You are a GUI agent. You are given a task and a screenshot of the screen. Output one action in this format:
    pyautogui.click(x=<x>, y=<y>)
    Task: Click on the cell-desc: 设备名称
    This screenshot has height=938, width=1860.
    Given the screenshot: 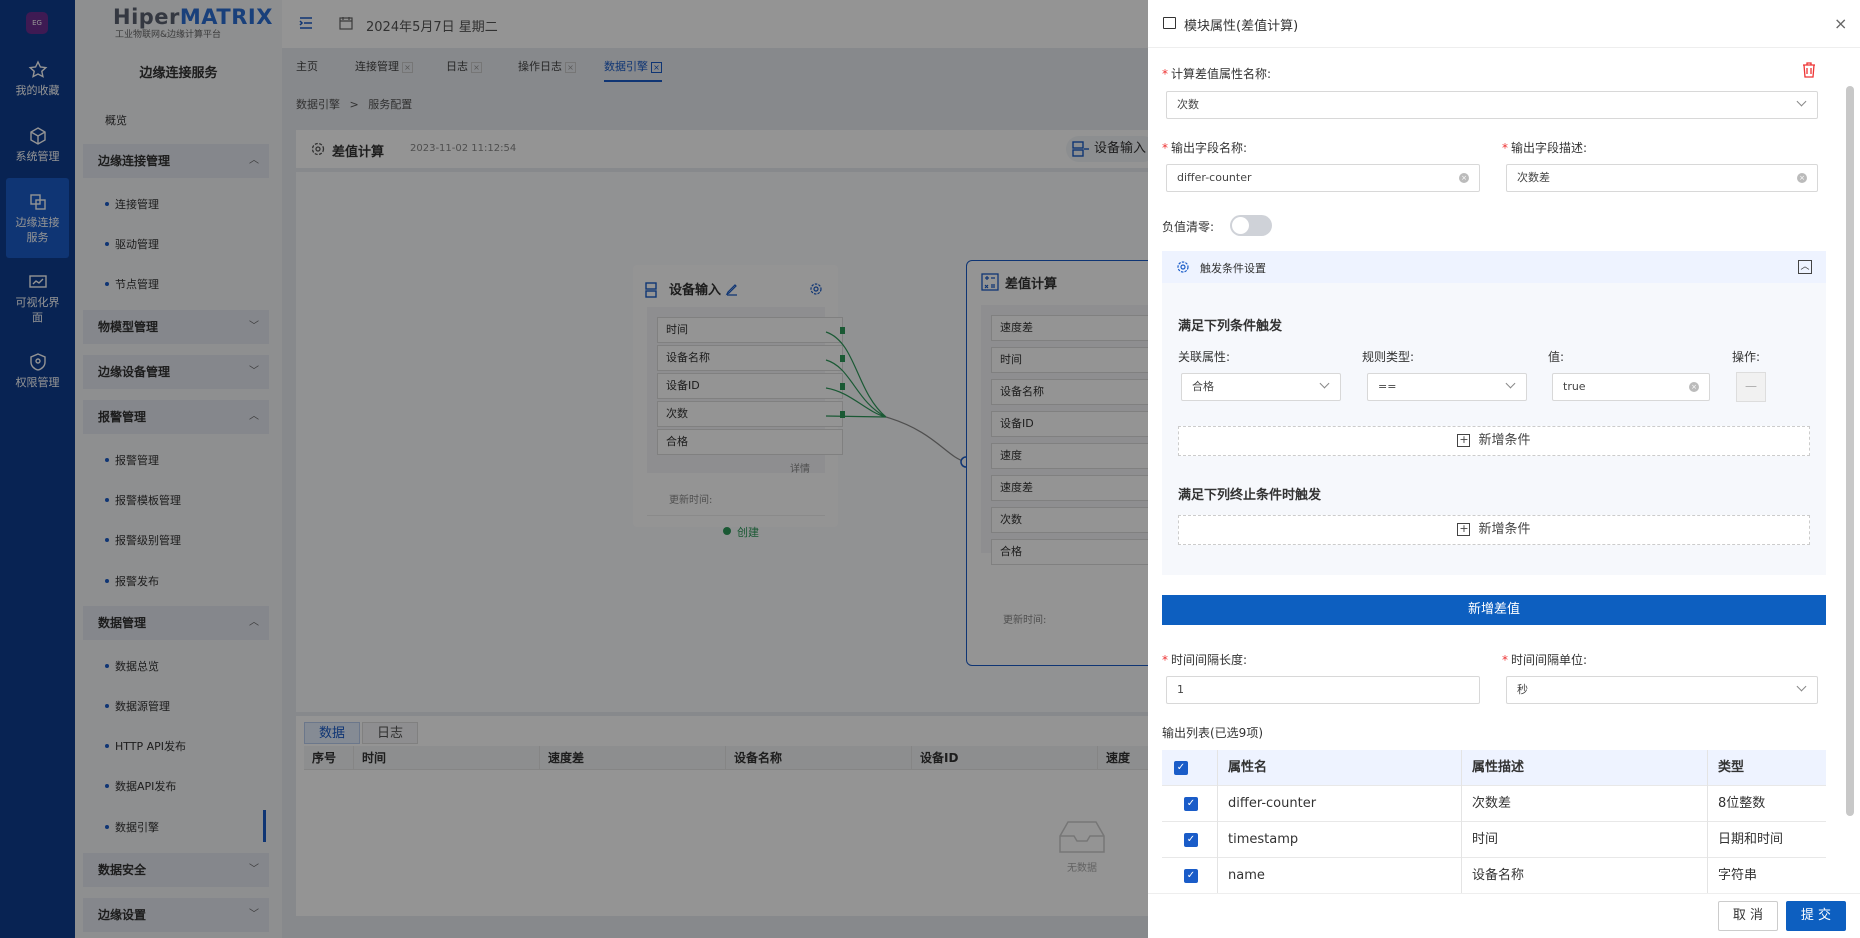 What is the action you would take?
    pyautogui.click(x=1585, y=876)
    